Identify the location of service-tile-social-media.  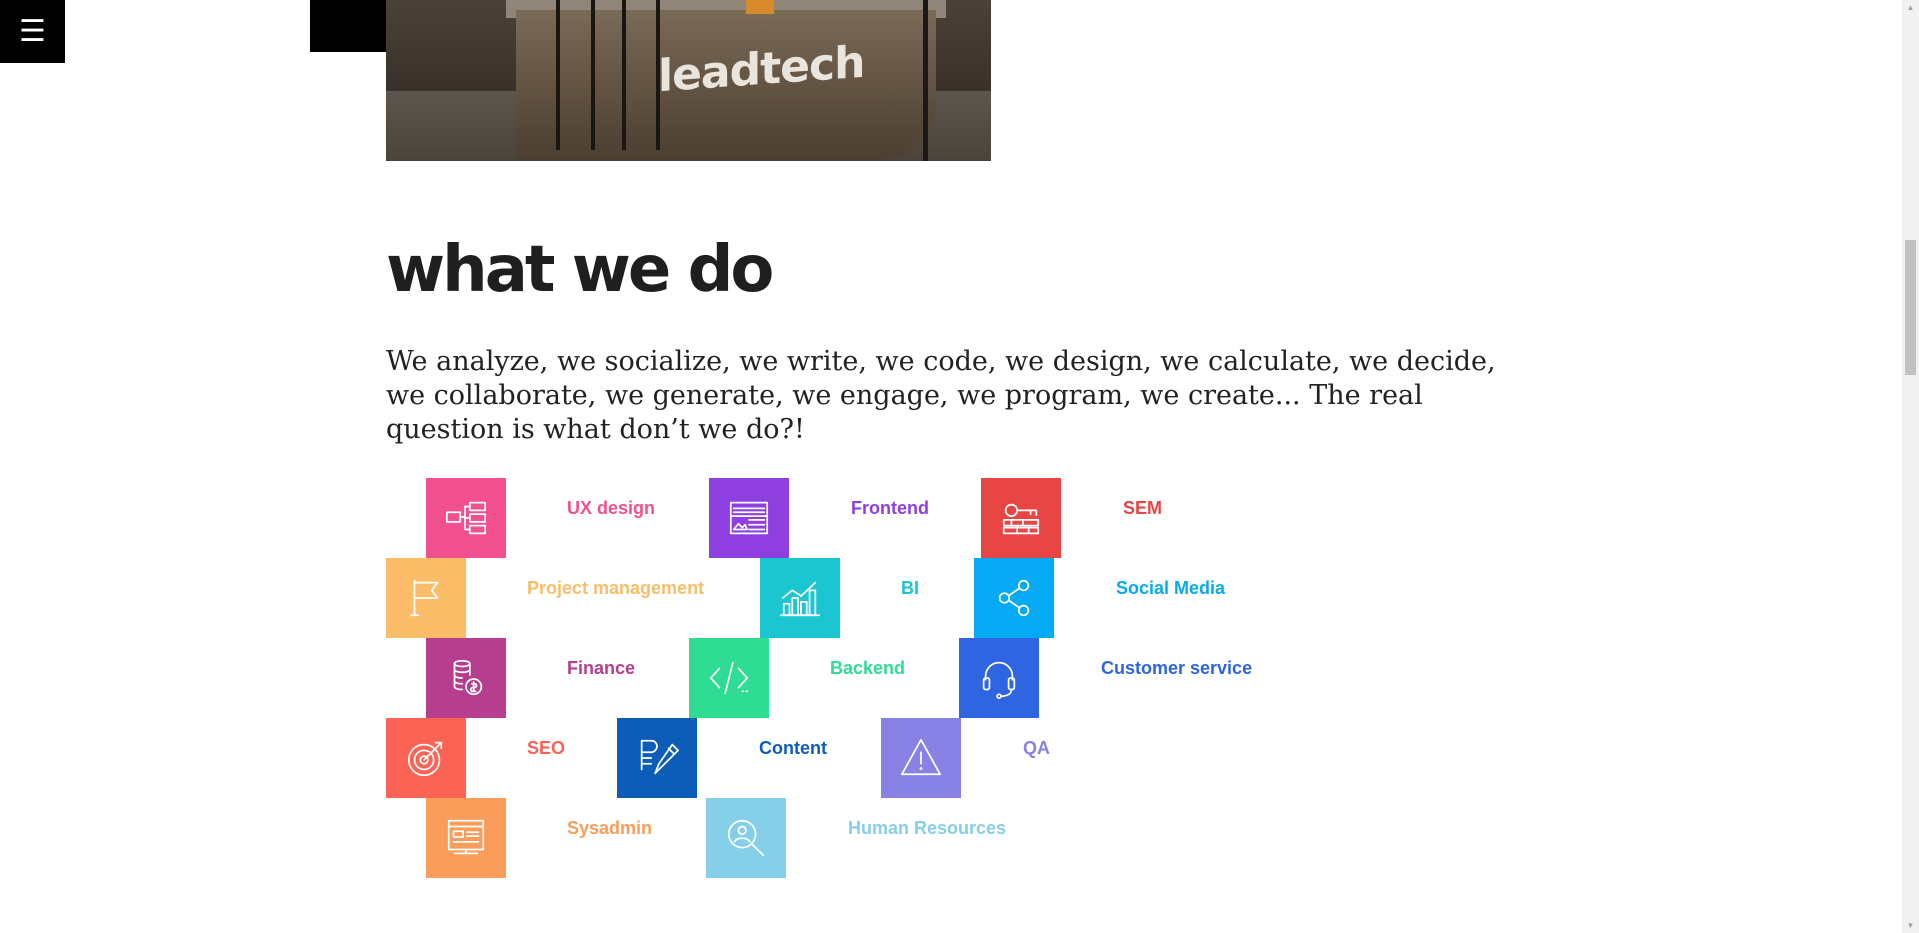
(1014, 598).